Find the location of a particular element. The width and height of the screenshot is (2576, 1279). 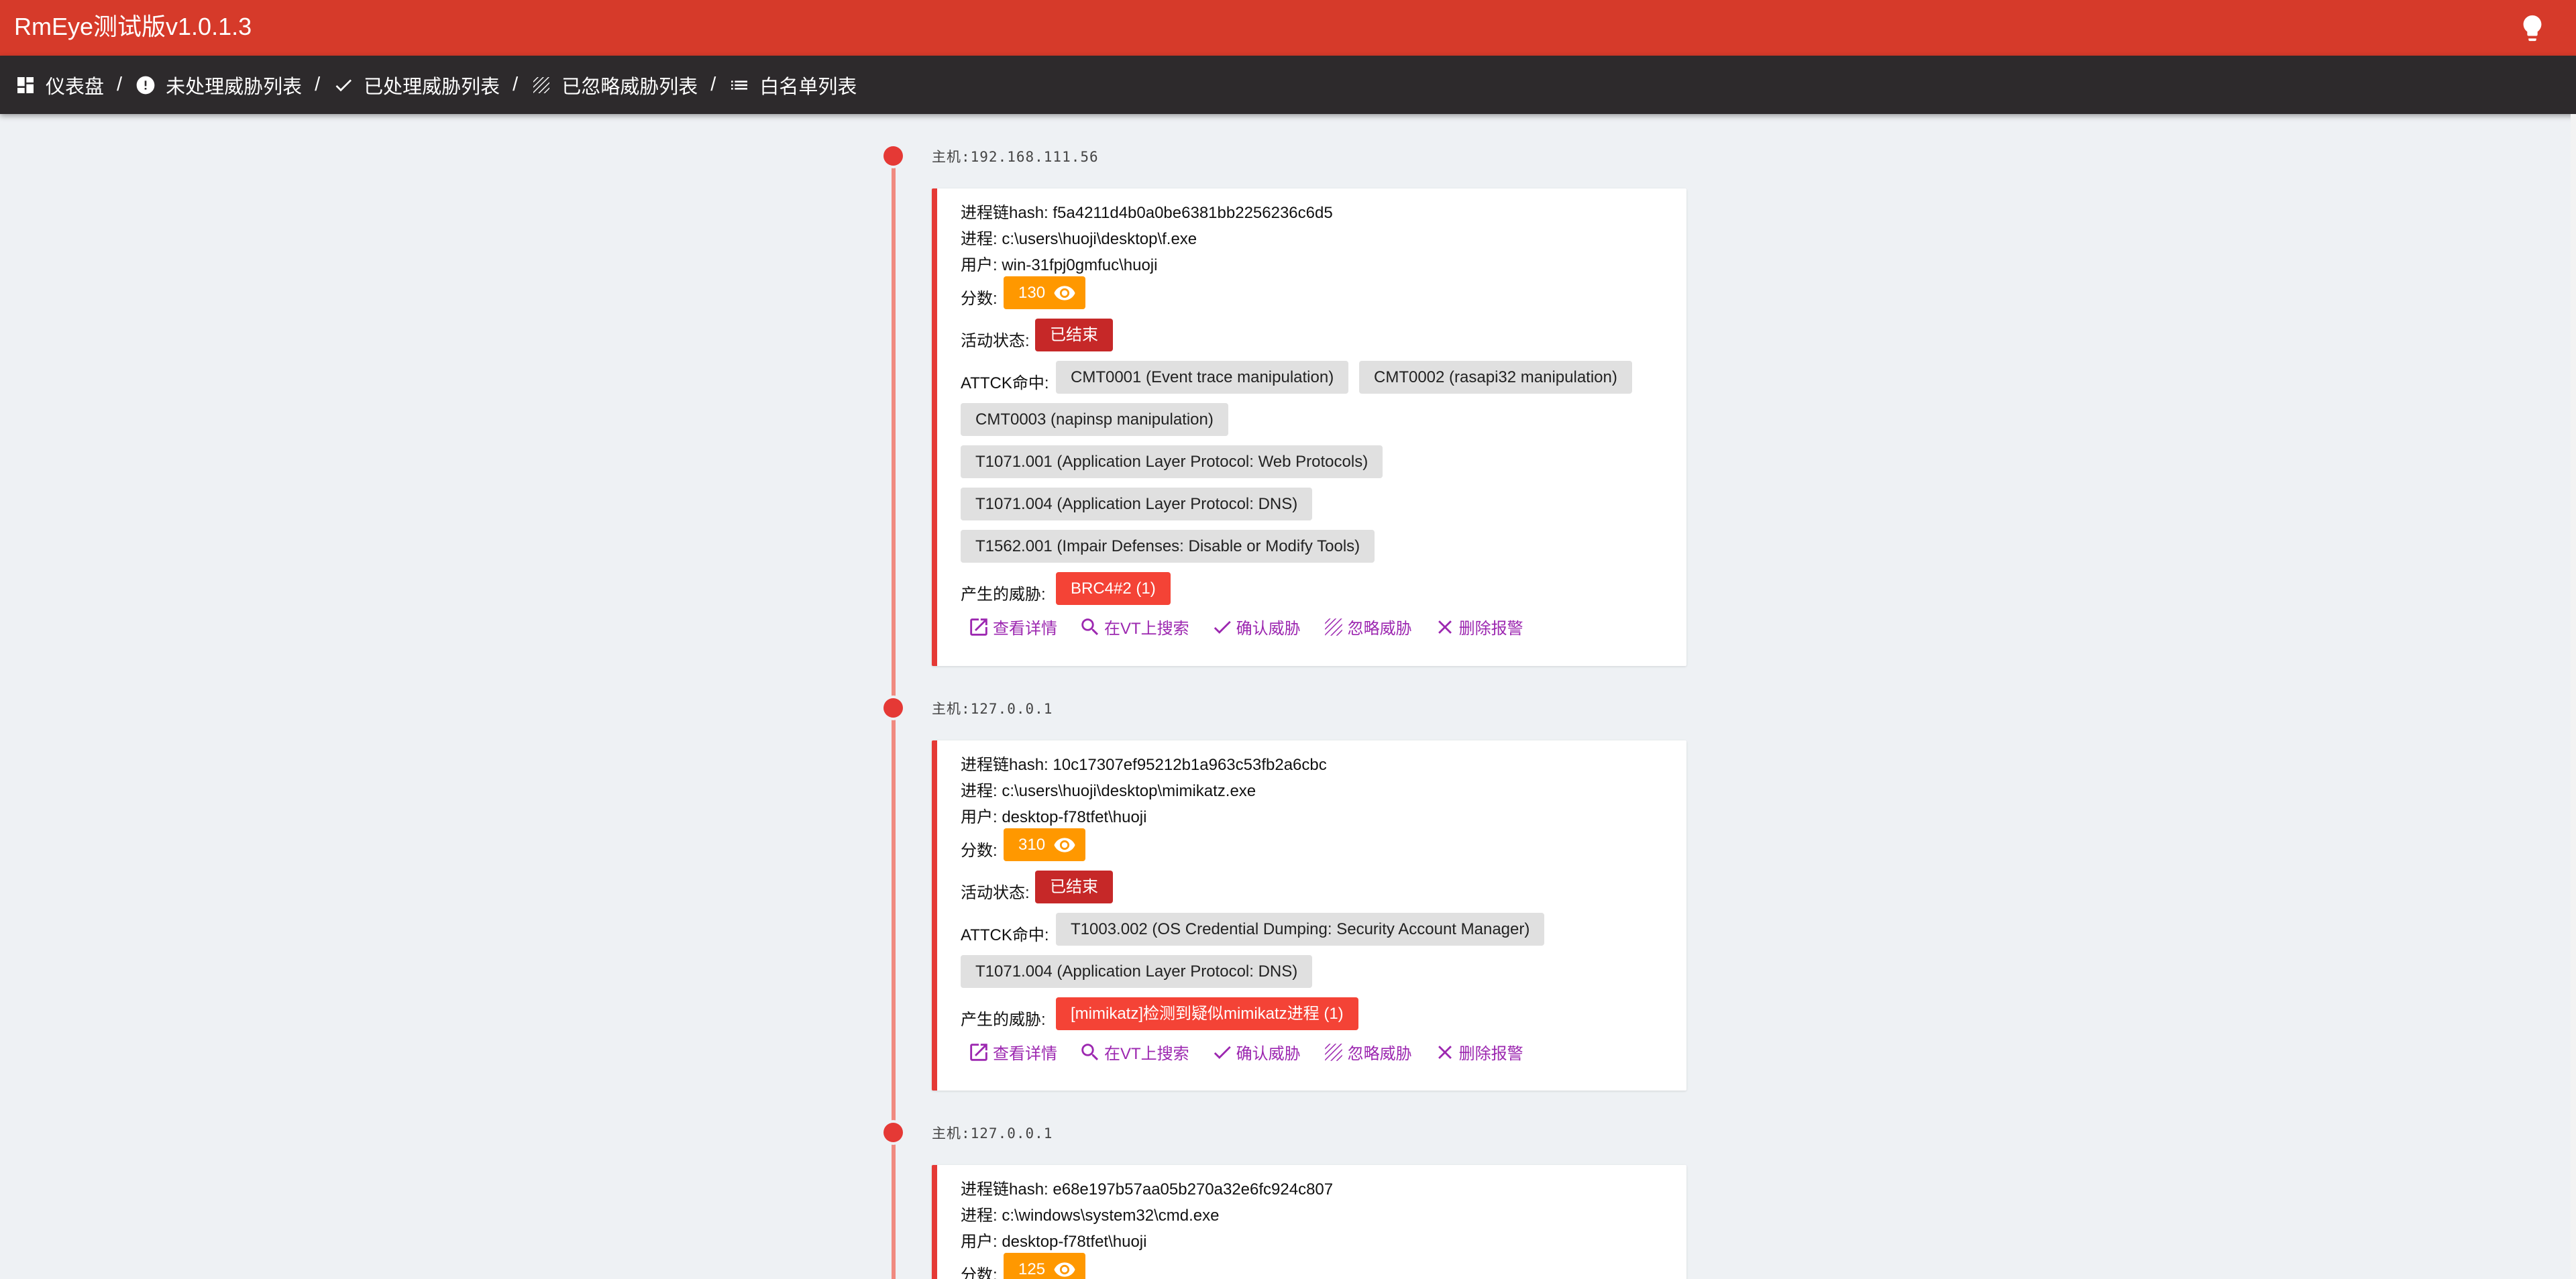

process-path: 进程: c:\users\huoji\desktop\mimikatz.exe is located at coordinates (1108, 791).